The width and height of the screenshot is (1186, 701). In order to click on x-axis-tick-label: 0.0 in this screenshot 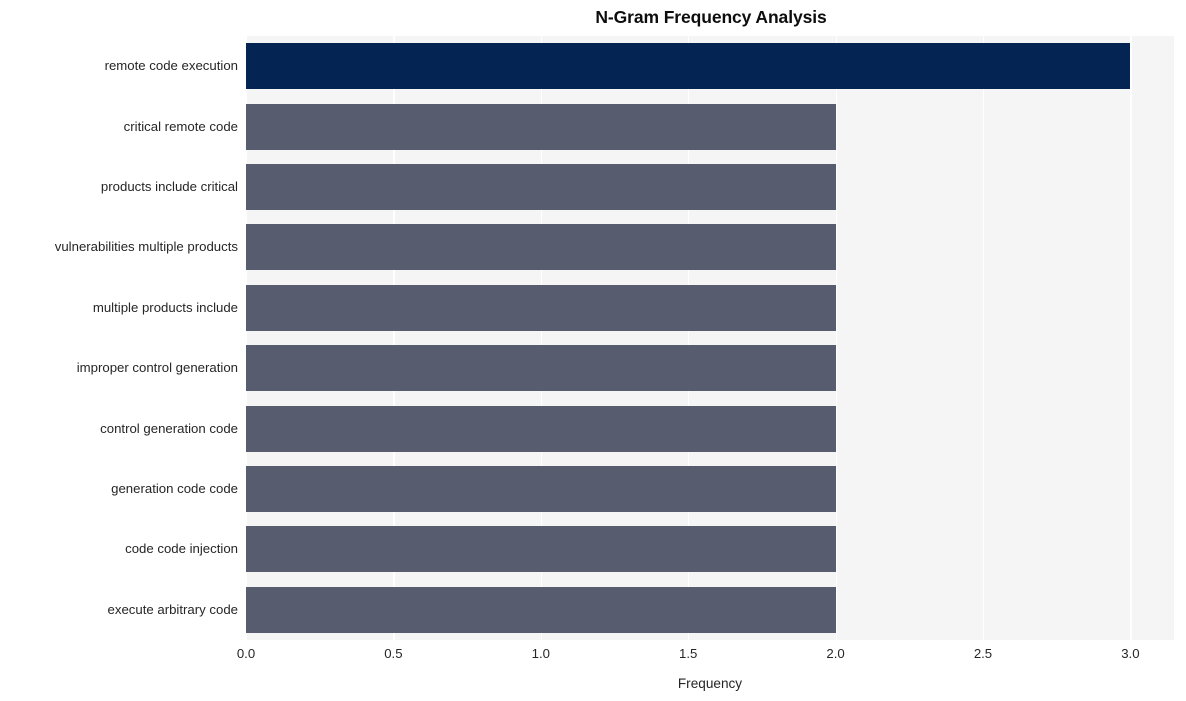, I will do `click(246, 653)`.